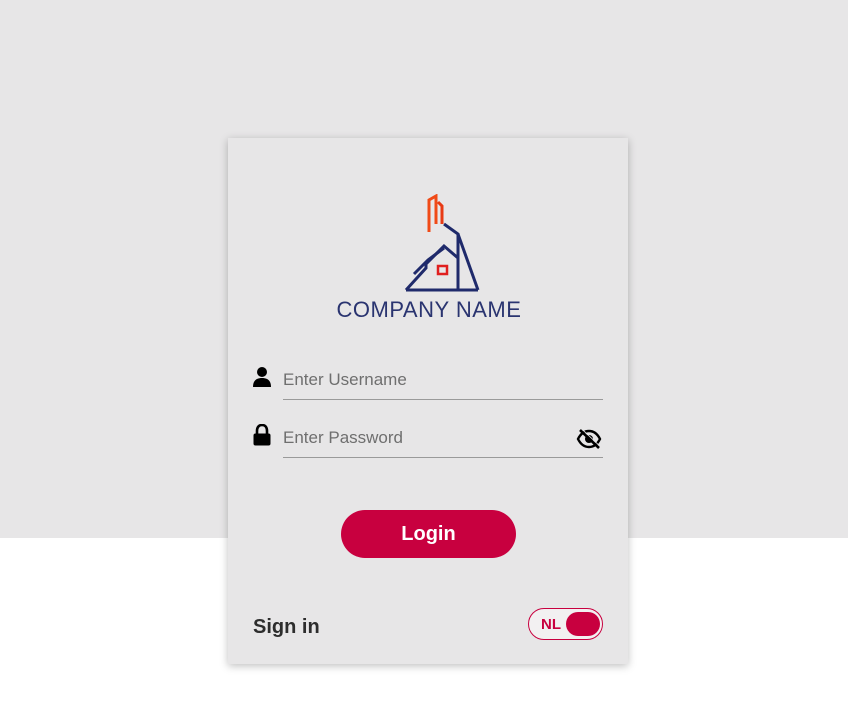  I want to click on username-field, so click(428, 382).